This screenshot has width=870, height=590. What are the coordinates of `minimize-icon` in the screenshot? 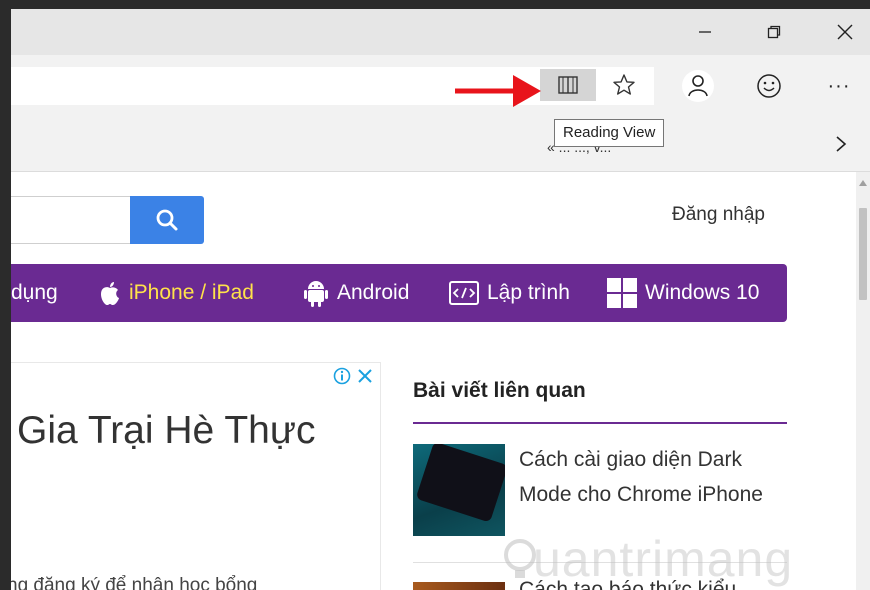 It's located at (705, 32).